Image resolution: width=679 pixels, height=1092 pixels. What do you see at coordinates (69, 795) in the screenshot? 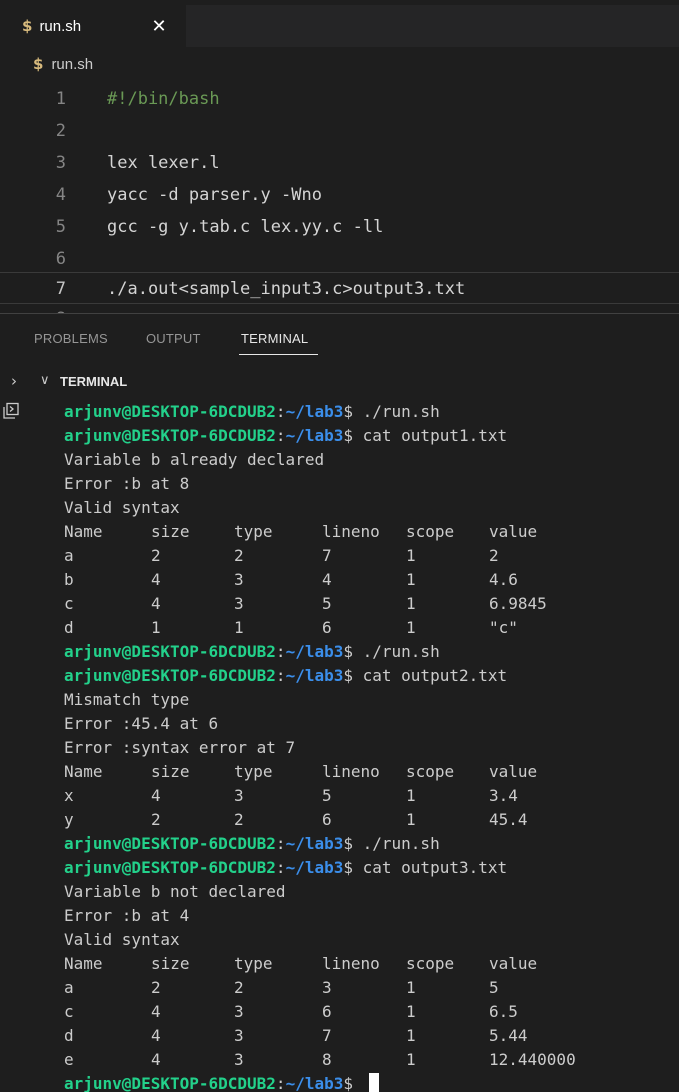
I see `table-cell: x` at bounding box center [69, 795].